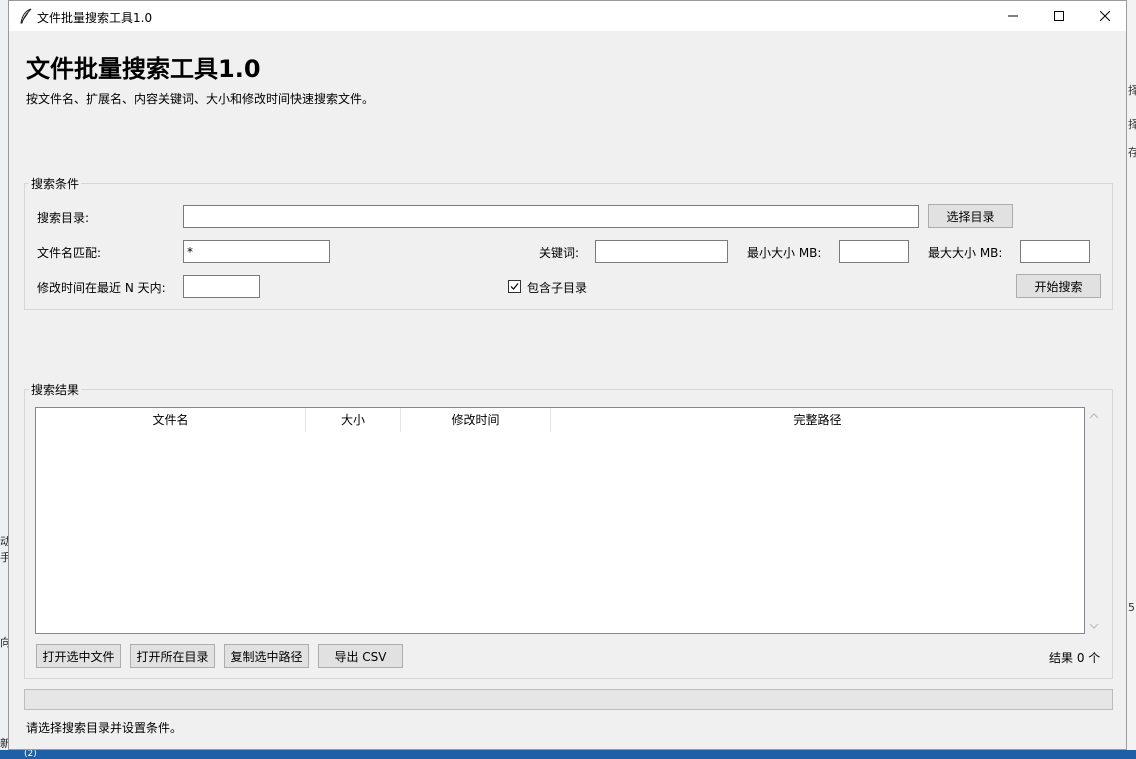 The height and width of the screenshot is (759, 1136). What do you see at coordinates (1075, 658) in the screenshot?
I see `result-count: 结果 0 个` at bounding box center [1075, 658].